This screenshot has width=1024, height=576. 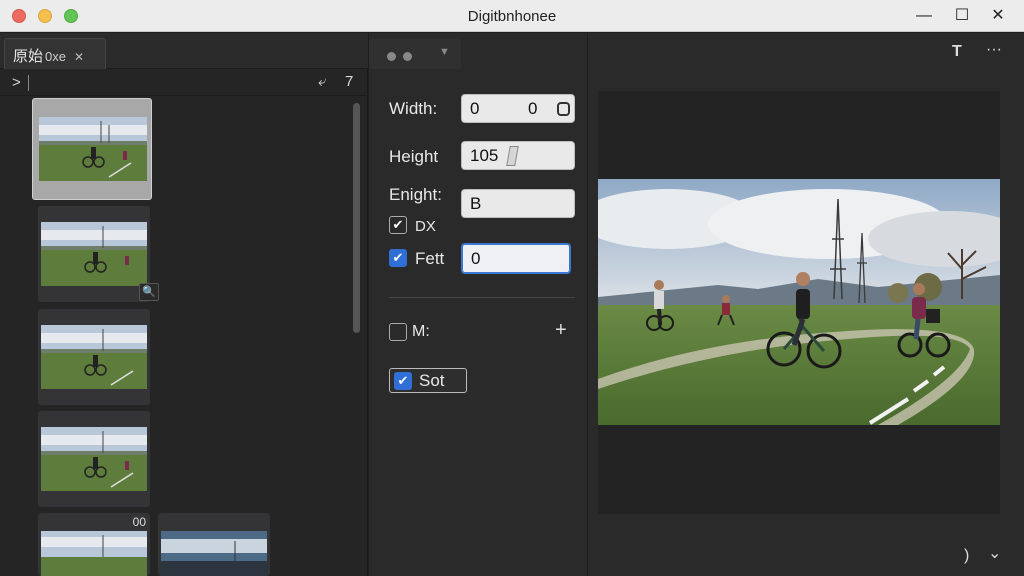 I want to click on tab-bar: 原始 0xe ✕, so click(x=184, y=51).